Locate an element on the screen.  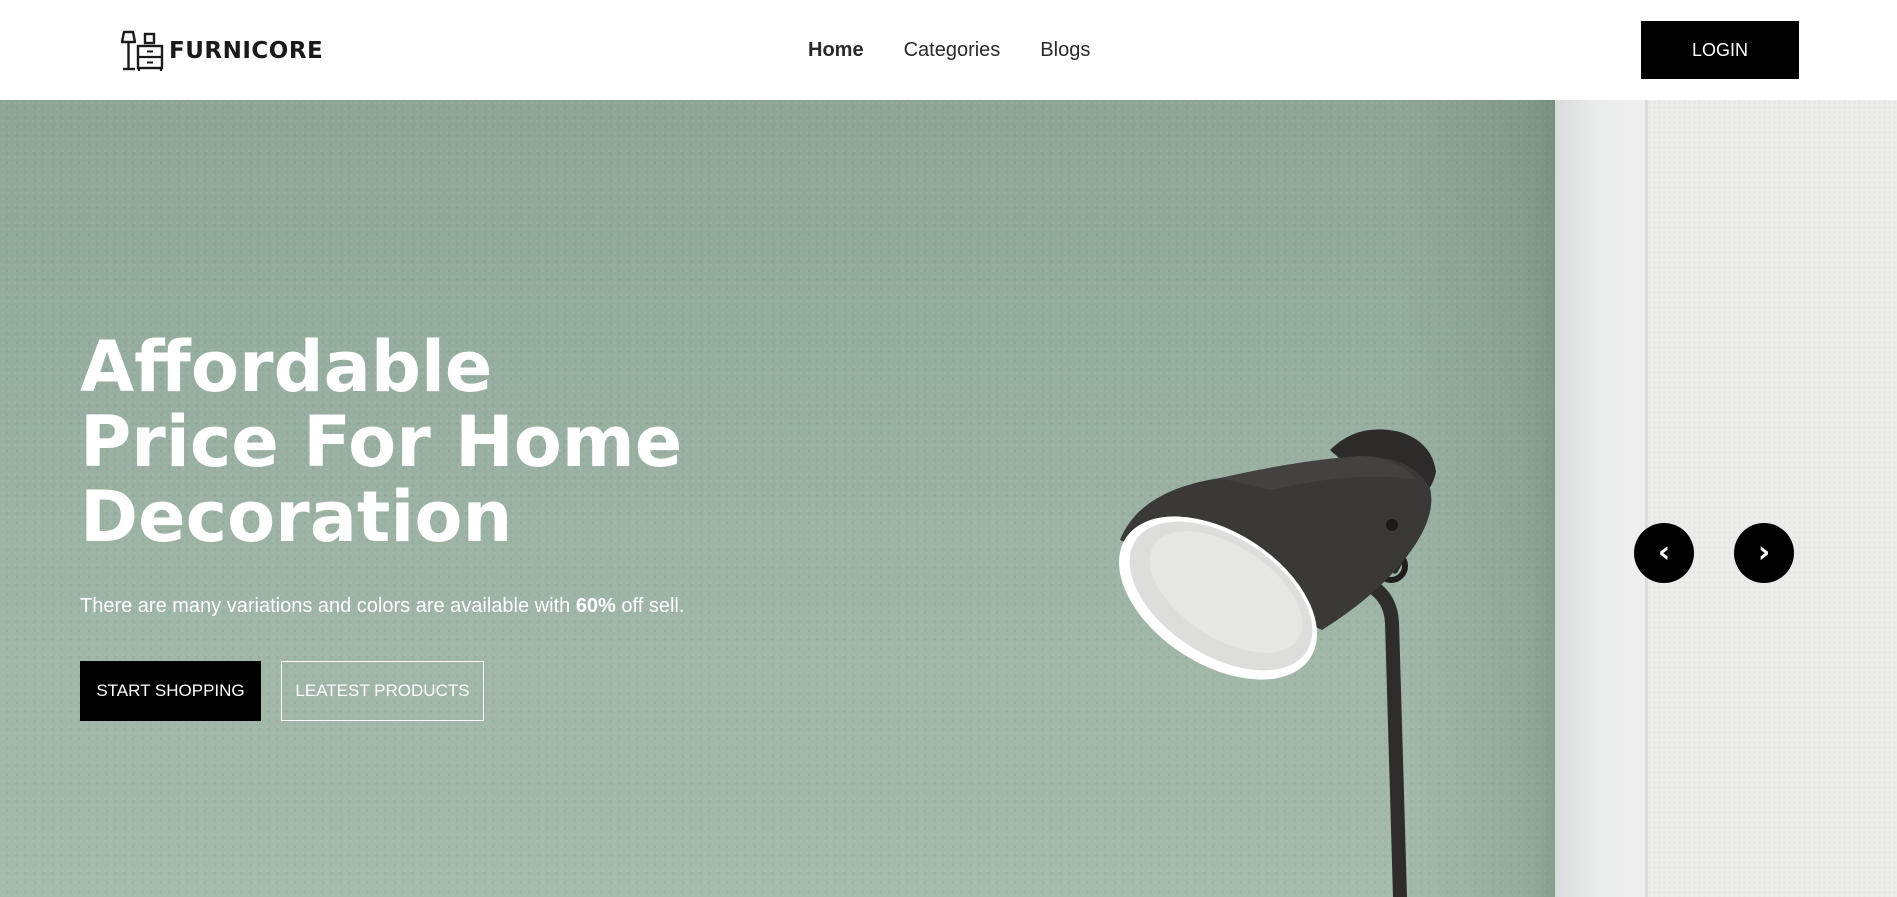
carousel-next-button: › is located at coordinates (1764, 553).